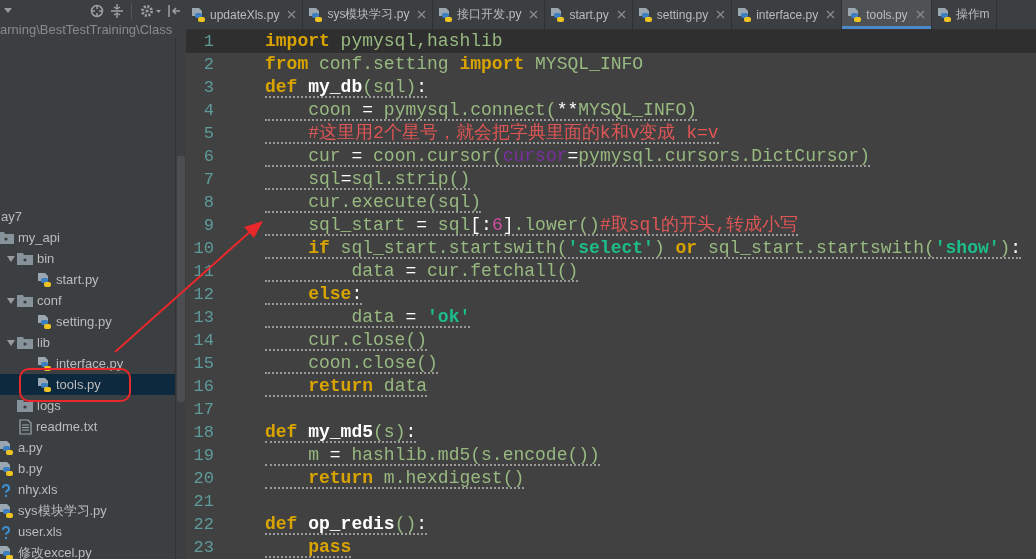  What do you see at coordinates (373, 202) in the screenshot?
I see `code-line: cur.execute(sql)` at bounding box center [373, 202].